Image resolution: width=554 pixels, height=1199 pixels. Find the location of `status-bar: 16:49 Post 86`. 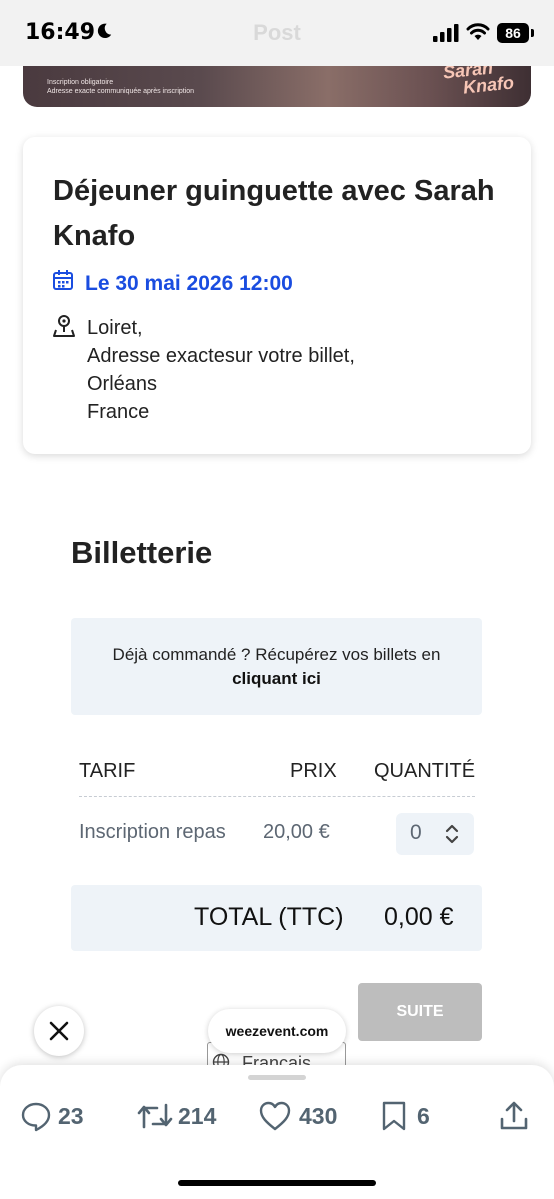

status-bar: 16:49 Post 86 is located at coordinates (277, 33).